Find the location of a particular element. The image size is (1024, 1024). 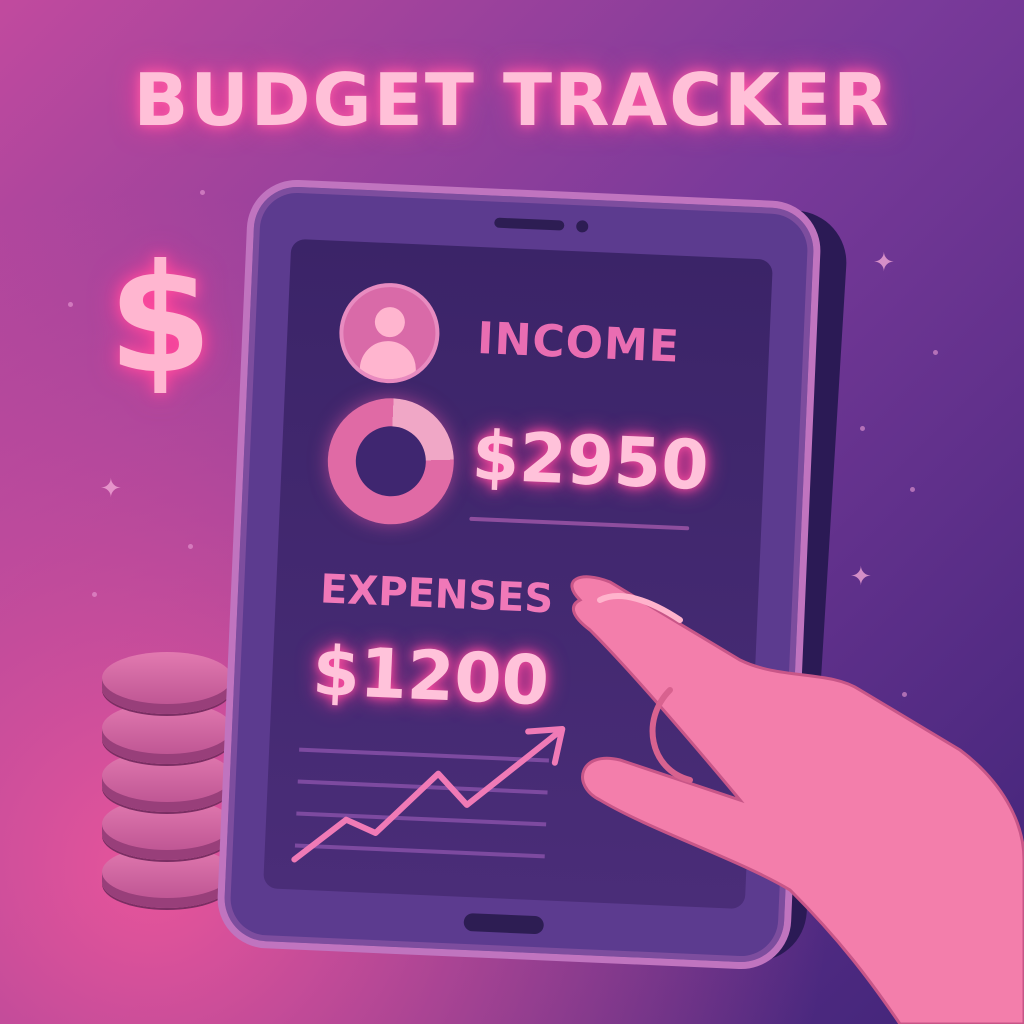

trend-gridlines is located at coordinates (422, 803).